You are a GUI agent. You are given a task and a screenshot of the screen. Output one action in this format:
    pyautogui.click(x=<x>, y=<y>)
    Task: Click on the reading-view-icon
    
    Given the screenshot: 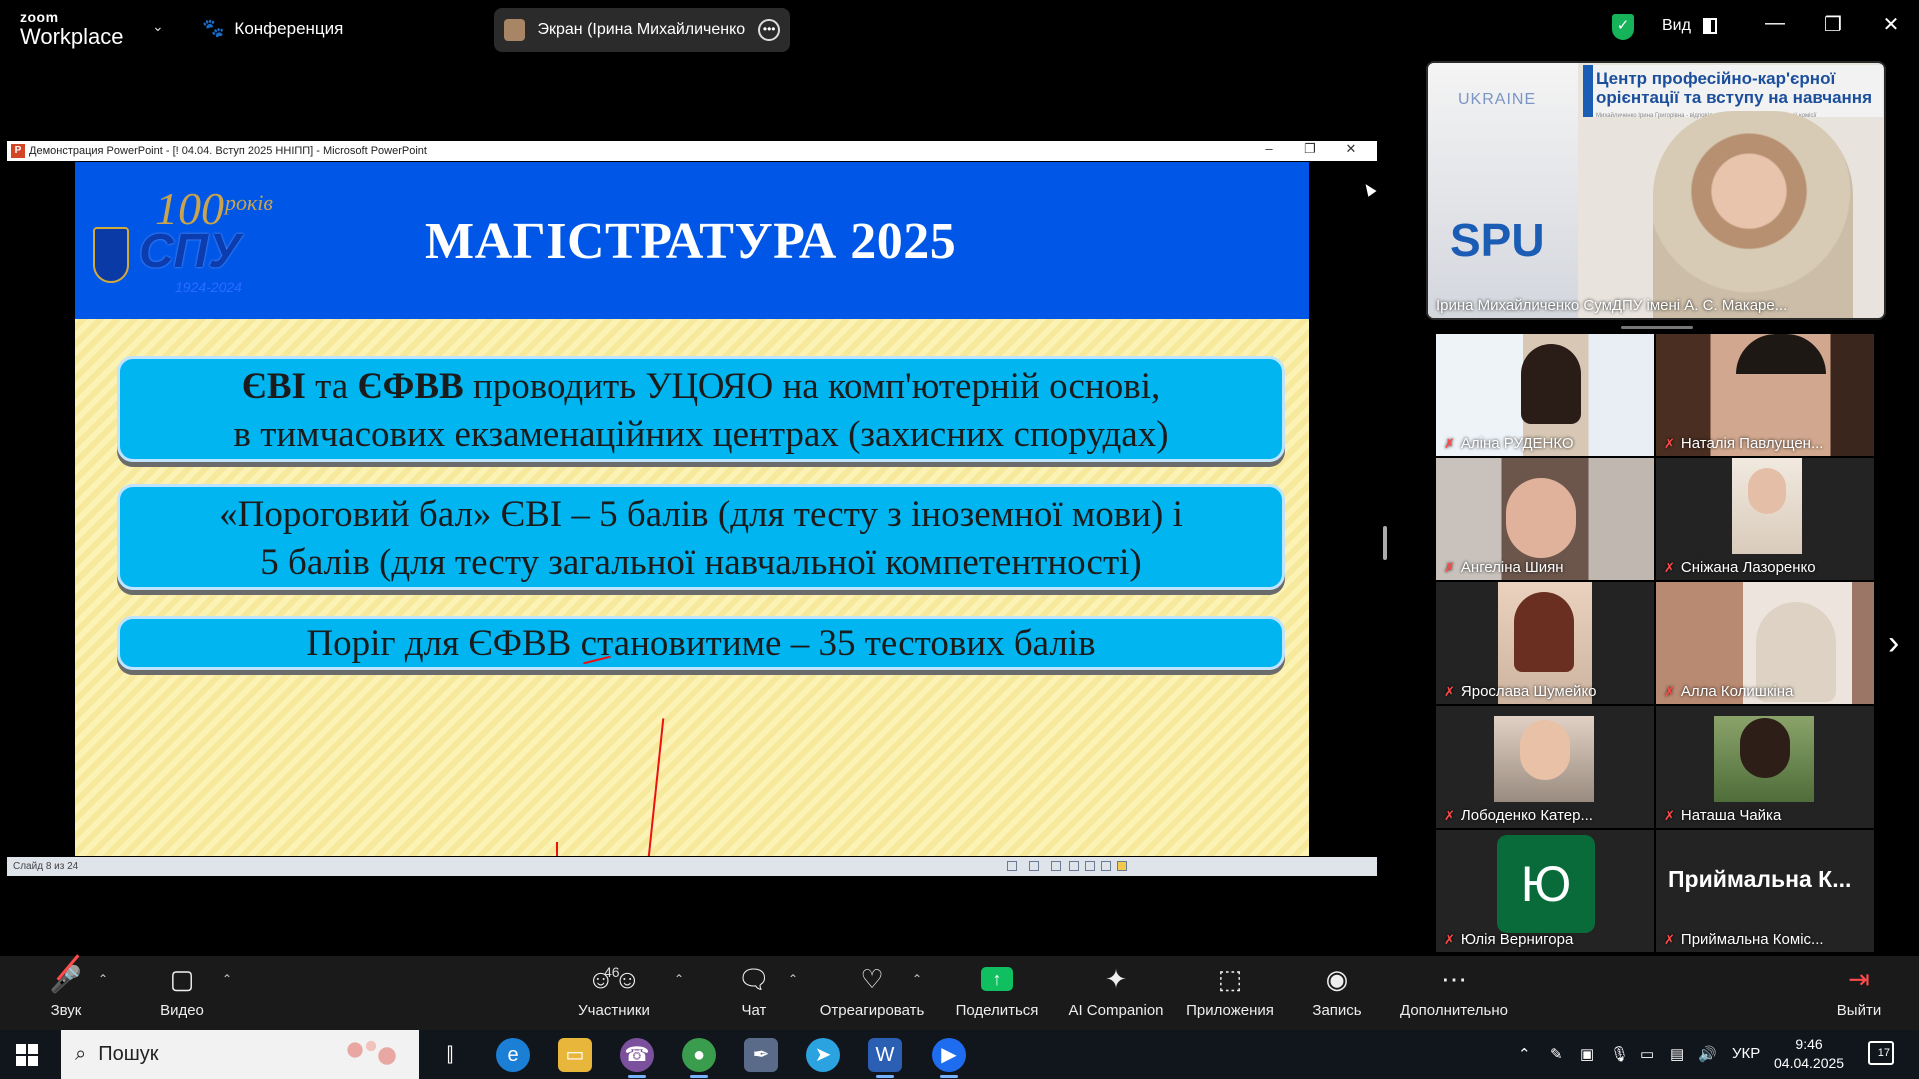 What is the action you would take?
    pyautogui.click(x=1106, y=866)
    